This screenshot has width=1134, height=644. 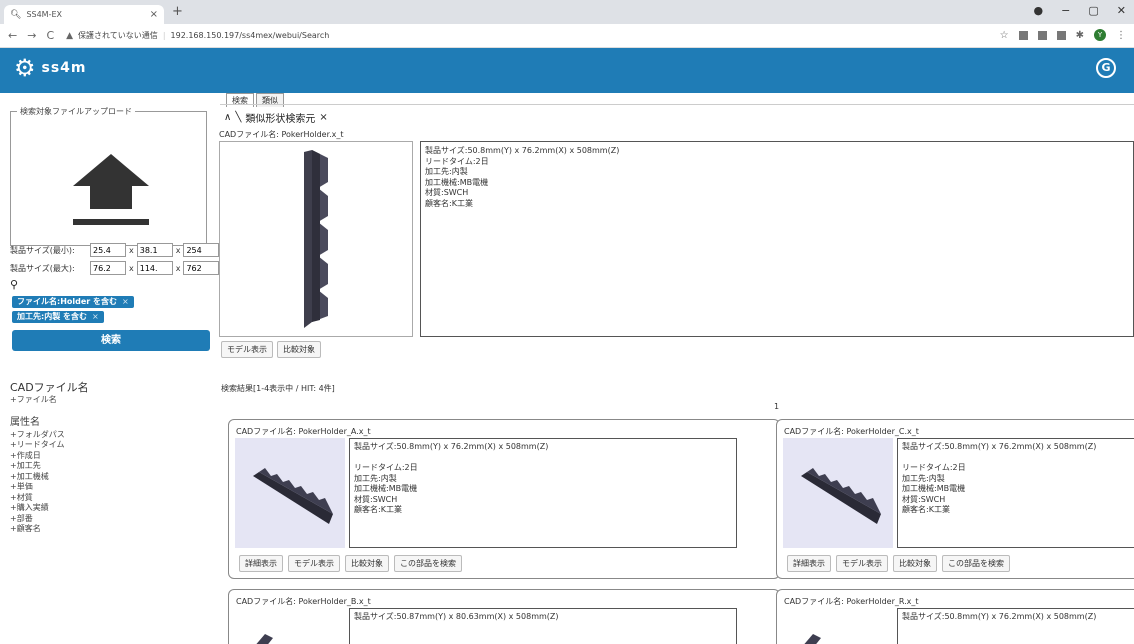 I want to click on filter-search-icon: ⚲, so click(x=14, y=284).